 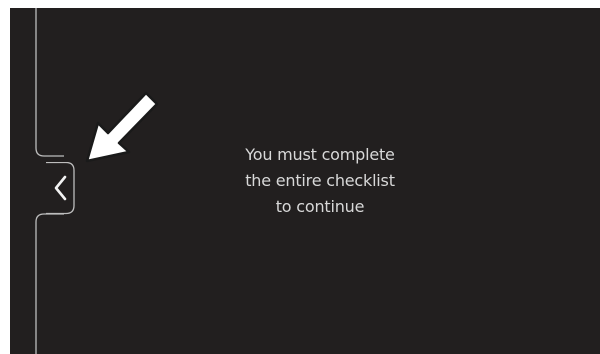 What do you see at coordinates (60, 188) in the screenshot?
I see `chevron-left-icon` at bounding box center [60, 188].